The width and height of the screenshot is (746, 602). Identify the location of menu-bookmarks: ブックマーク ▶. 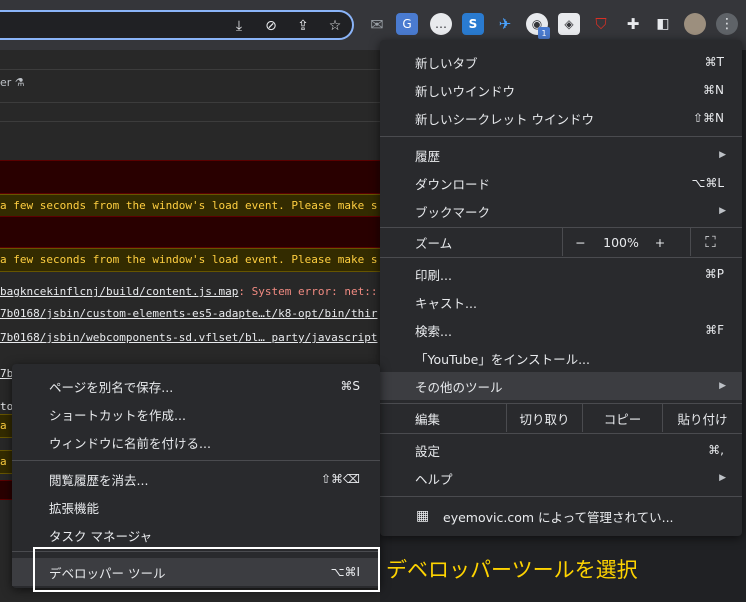
(561, 211).